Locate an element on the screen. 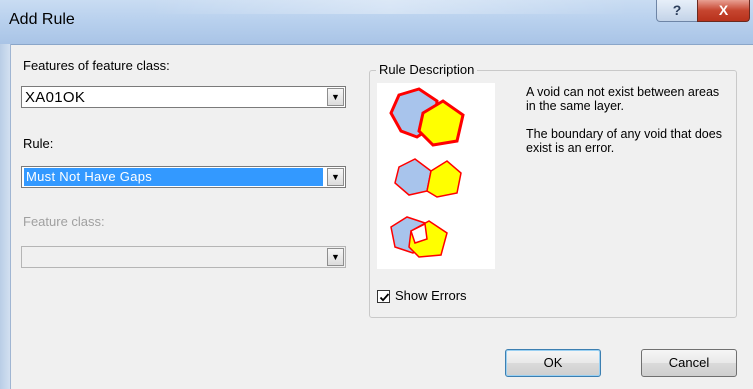  rule-combo: Must Not Have Gaps ▼ is located at coordinates (183, 177).